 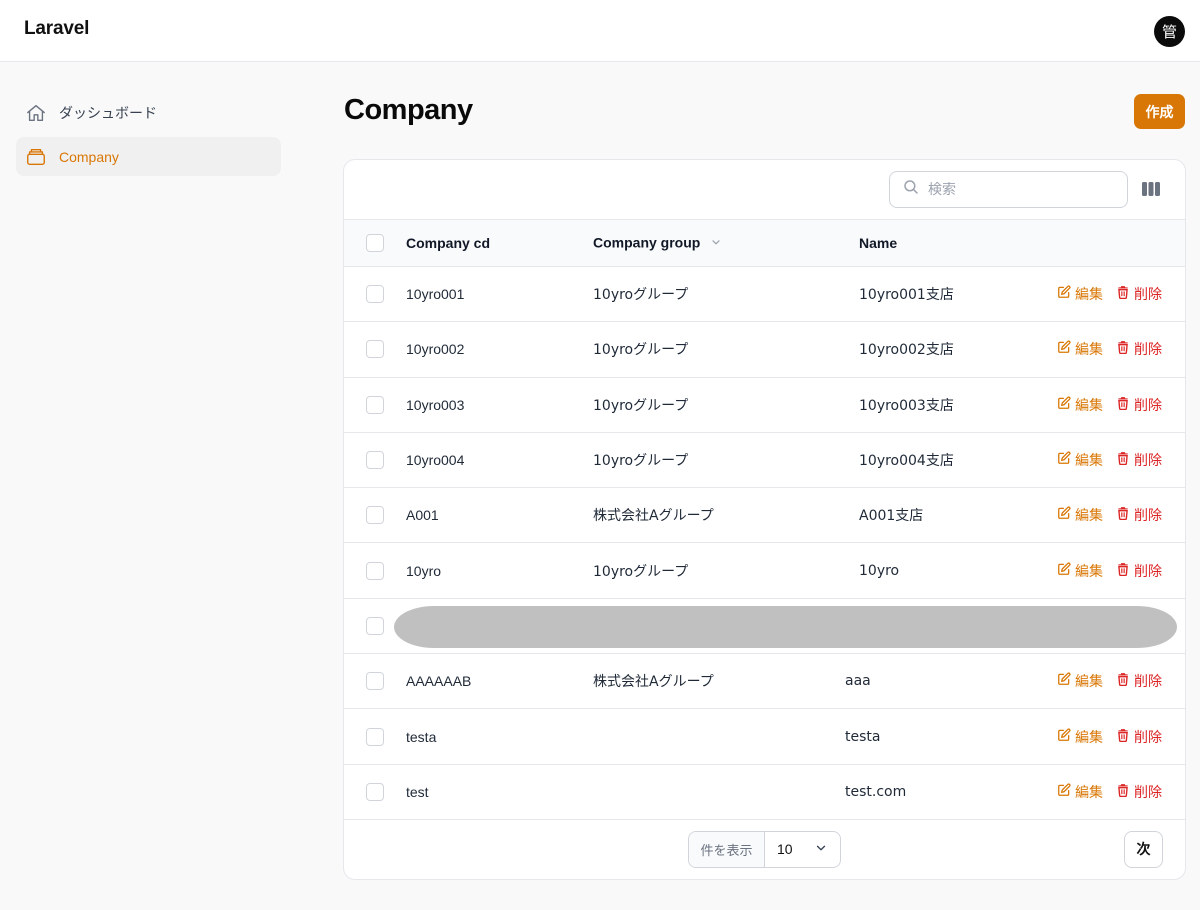 What do you see at coordinates (802, 849) in the screenshot?
I see `per-page-select: 10` at bounding box center [802, 849].